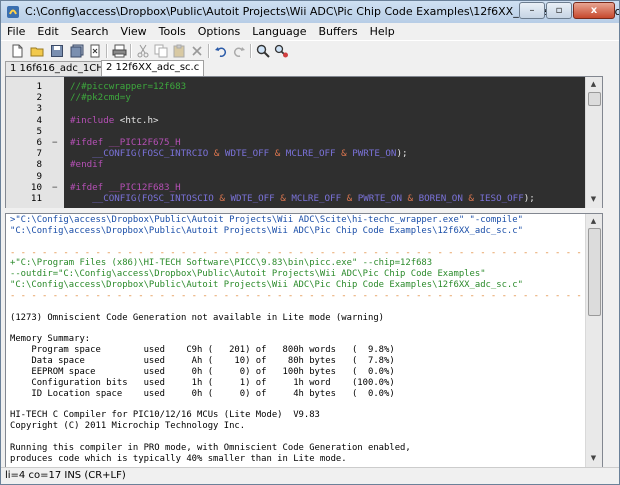  I want to click on line-number: 5, so click(39, 131).